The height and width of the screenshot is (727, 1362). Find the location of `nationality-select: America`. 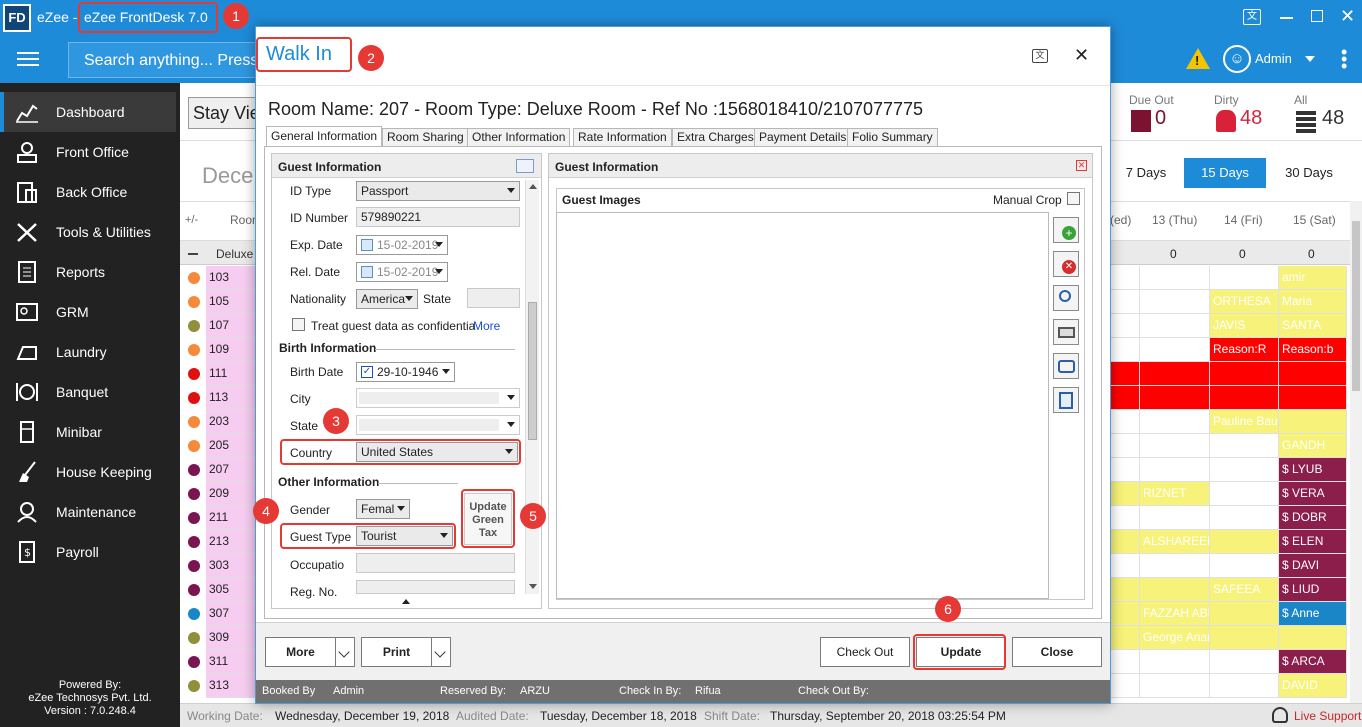

nationality-select: America is located at coordinates (387, 299).